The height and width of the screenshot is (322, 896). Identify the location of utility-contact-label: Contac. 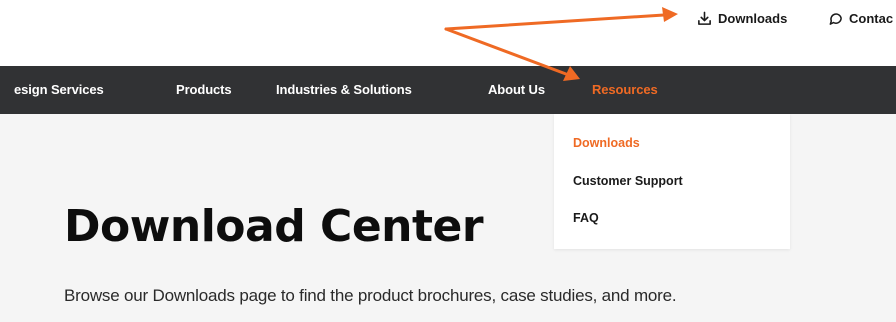
(871, 18).